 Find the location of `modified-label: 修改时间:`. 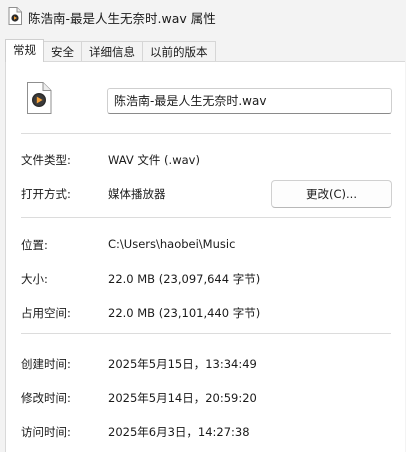

modified-label: 修改时间: is located at coordinates (46, 398).